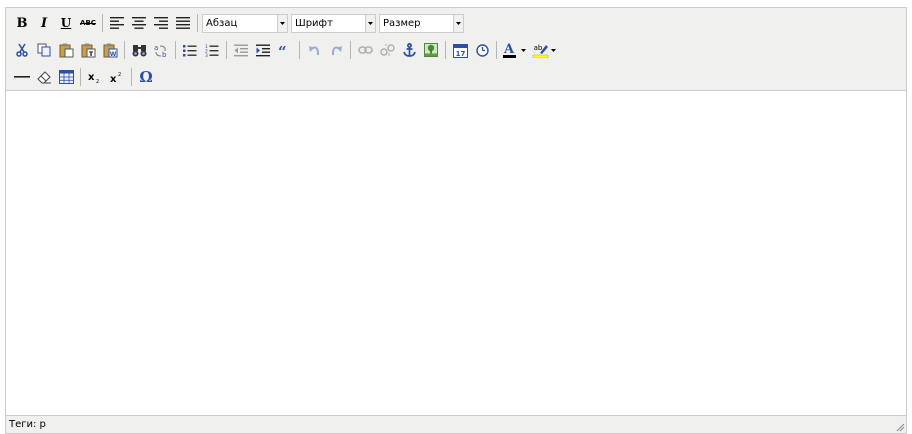  I want to click on clock-icon, so click(482, 50).